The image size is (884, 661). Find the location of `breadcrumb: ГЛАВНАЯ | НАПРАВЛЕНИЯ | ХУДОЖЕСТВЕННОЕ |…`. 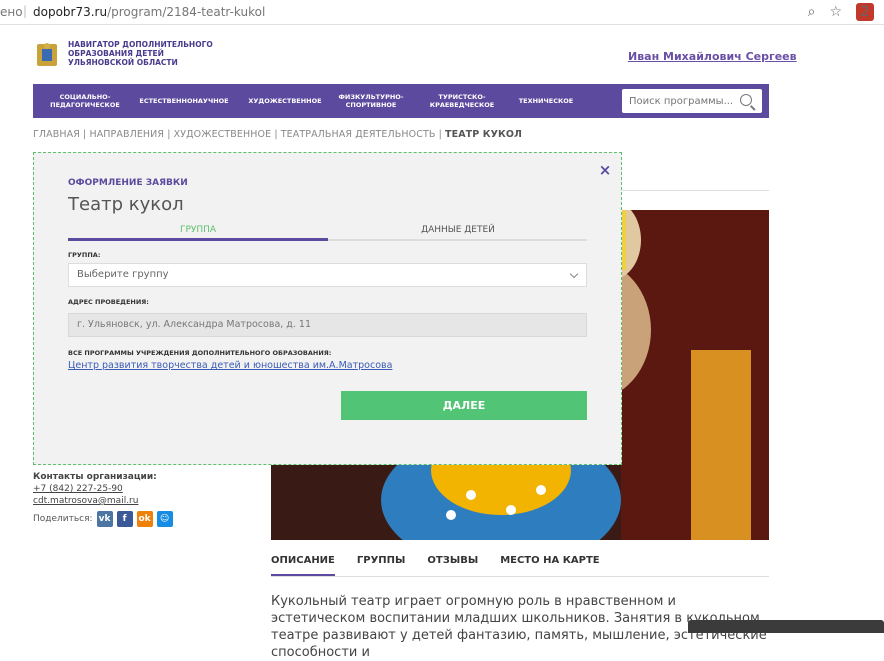

breadcrumb: ГЛАВНАЯ | НАПРАВЛЕНИЯ | ХУДОЖЕСТВЕННОЕ |… is located at coordinates (278, 134).